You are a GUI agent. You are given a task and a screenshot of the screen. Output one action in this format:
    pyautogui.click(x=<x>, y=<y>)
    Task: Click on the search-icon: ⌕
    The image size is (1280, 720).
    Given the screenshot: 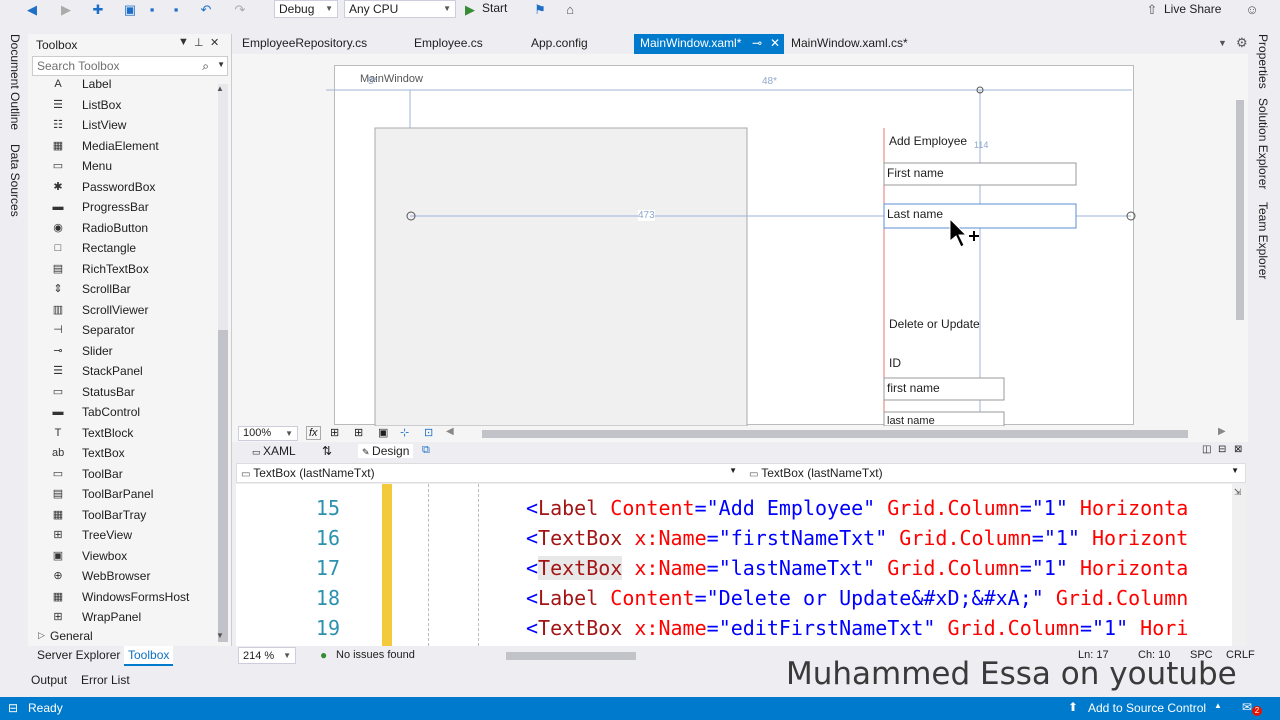 What is the action you would take?
    pyautogui.click(x=205, y=66)
    